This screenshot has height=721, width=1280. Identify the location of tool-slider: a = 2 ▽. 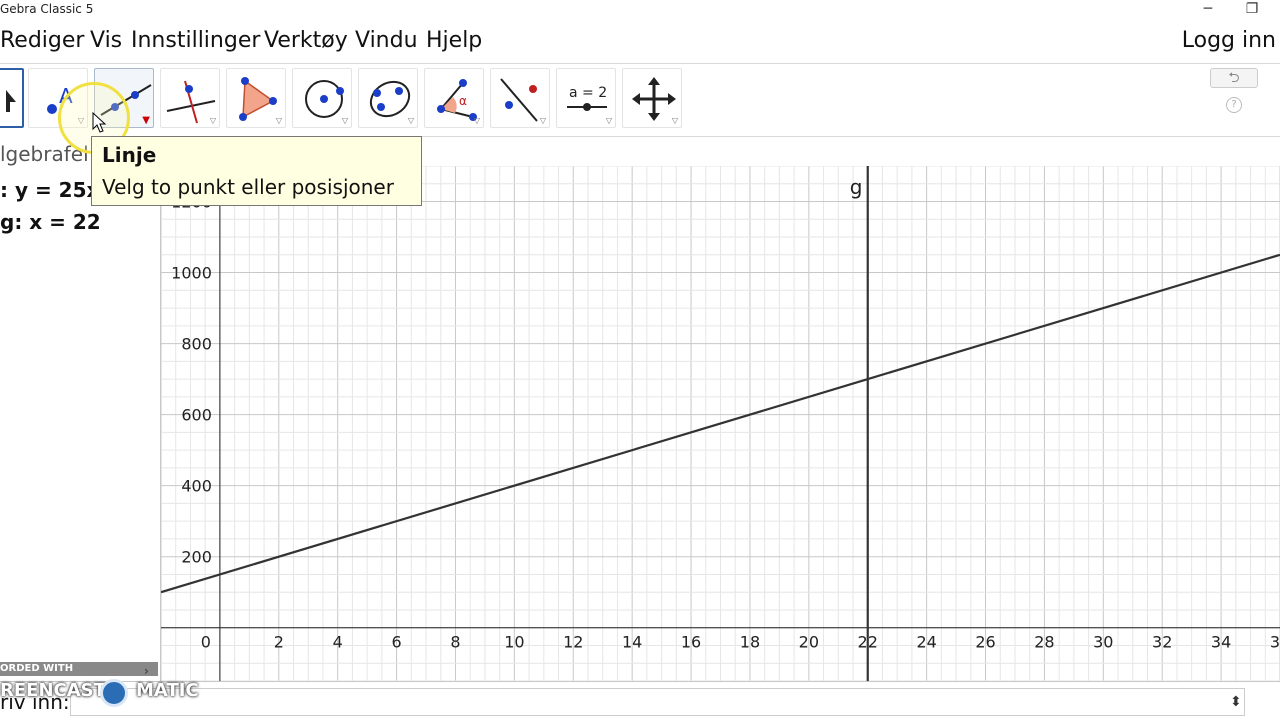
(586, 98).